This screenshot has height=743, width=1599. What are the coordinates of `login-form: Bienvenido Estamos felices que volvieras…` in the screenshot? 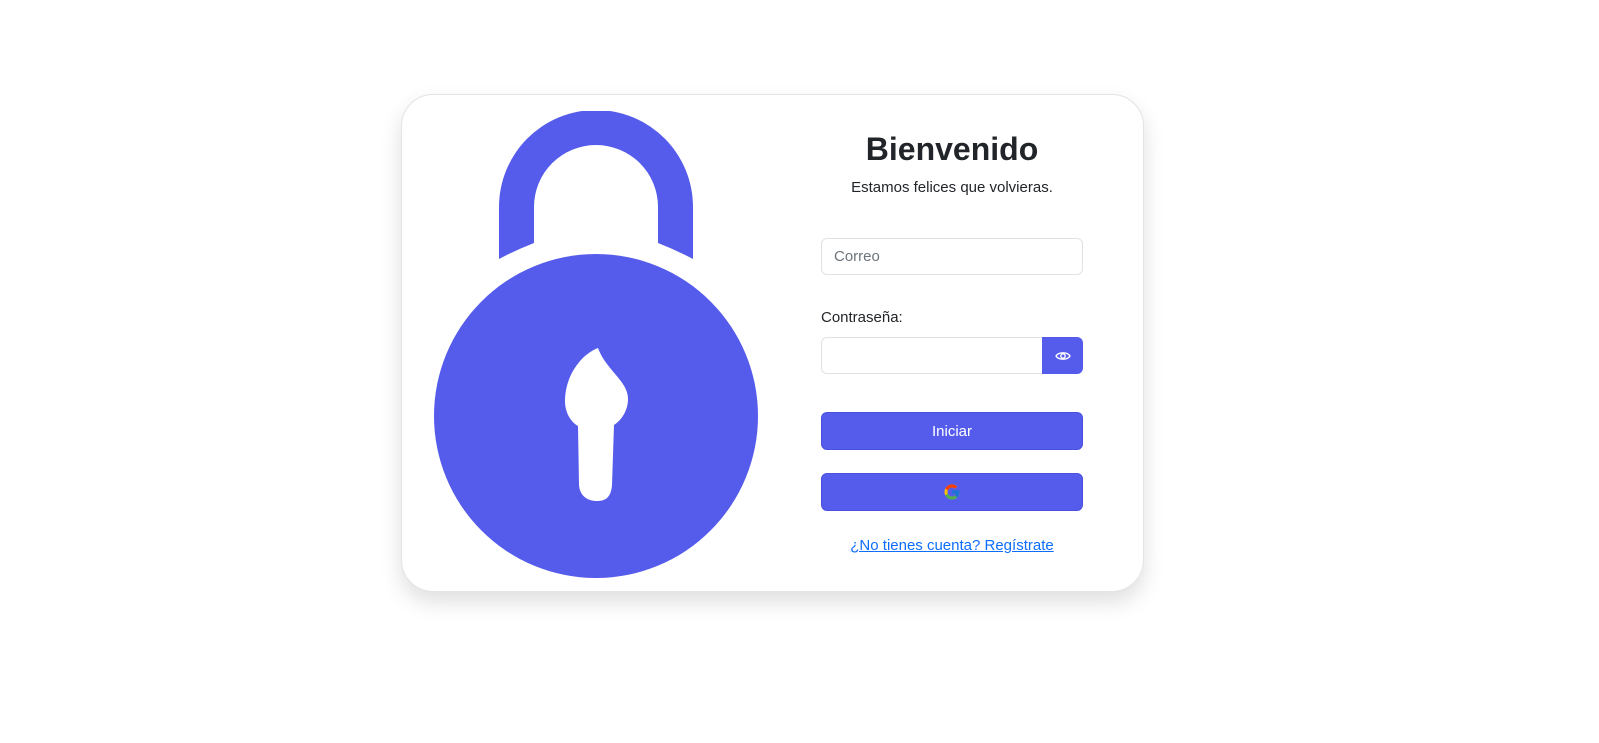 It's located at (952, 343).